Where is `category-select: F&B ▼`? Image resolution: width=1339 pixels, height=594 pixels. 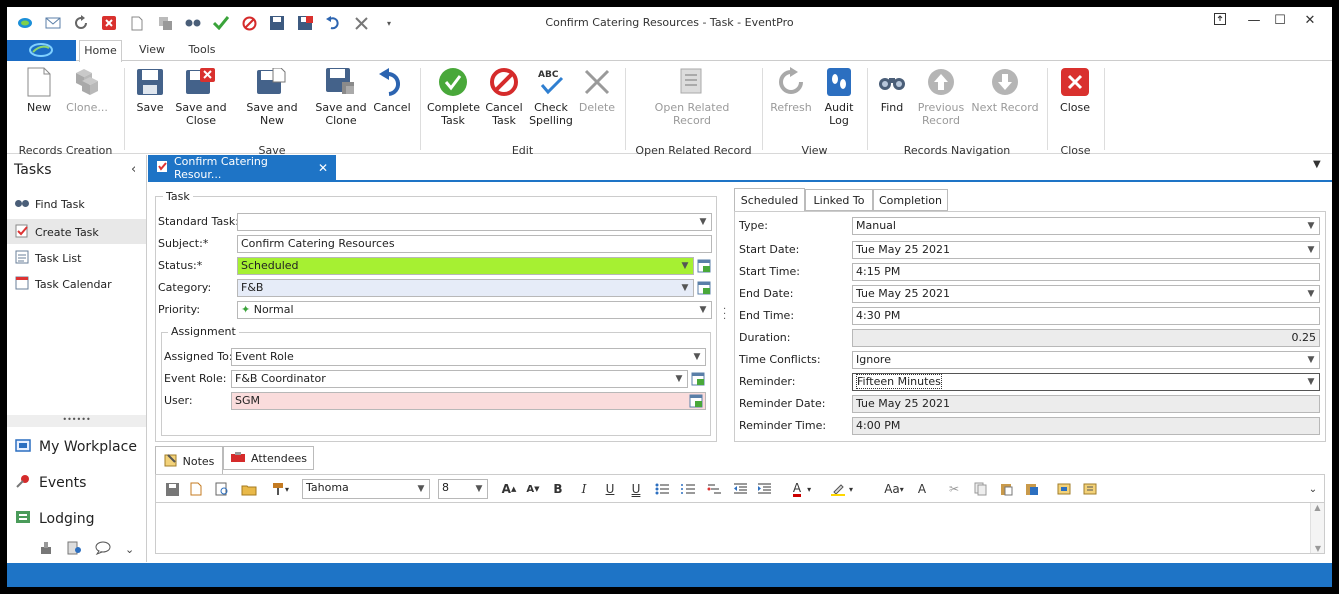
category-select: F&B ▼ is located at coordinates (465, 288).